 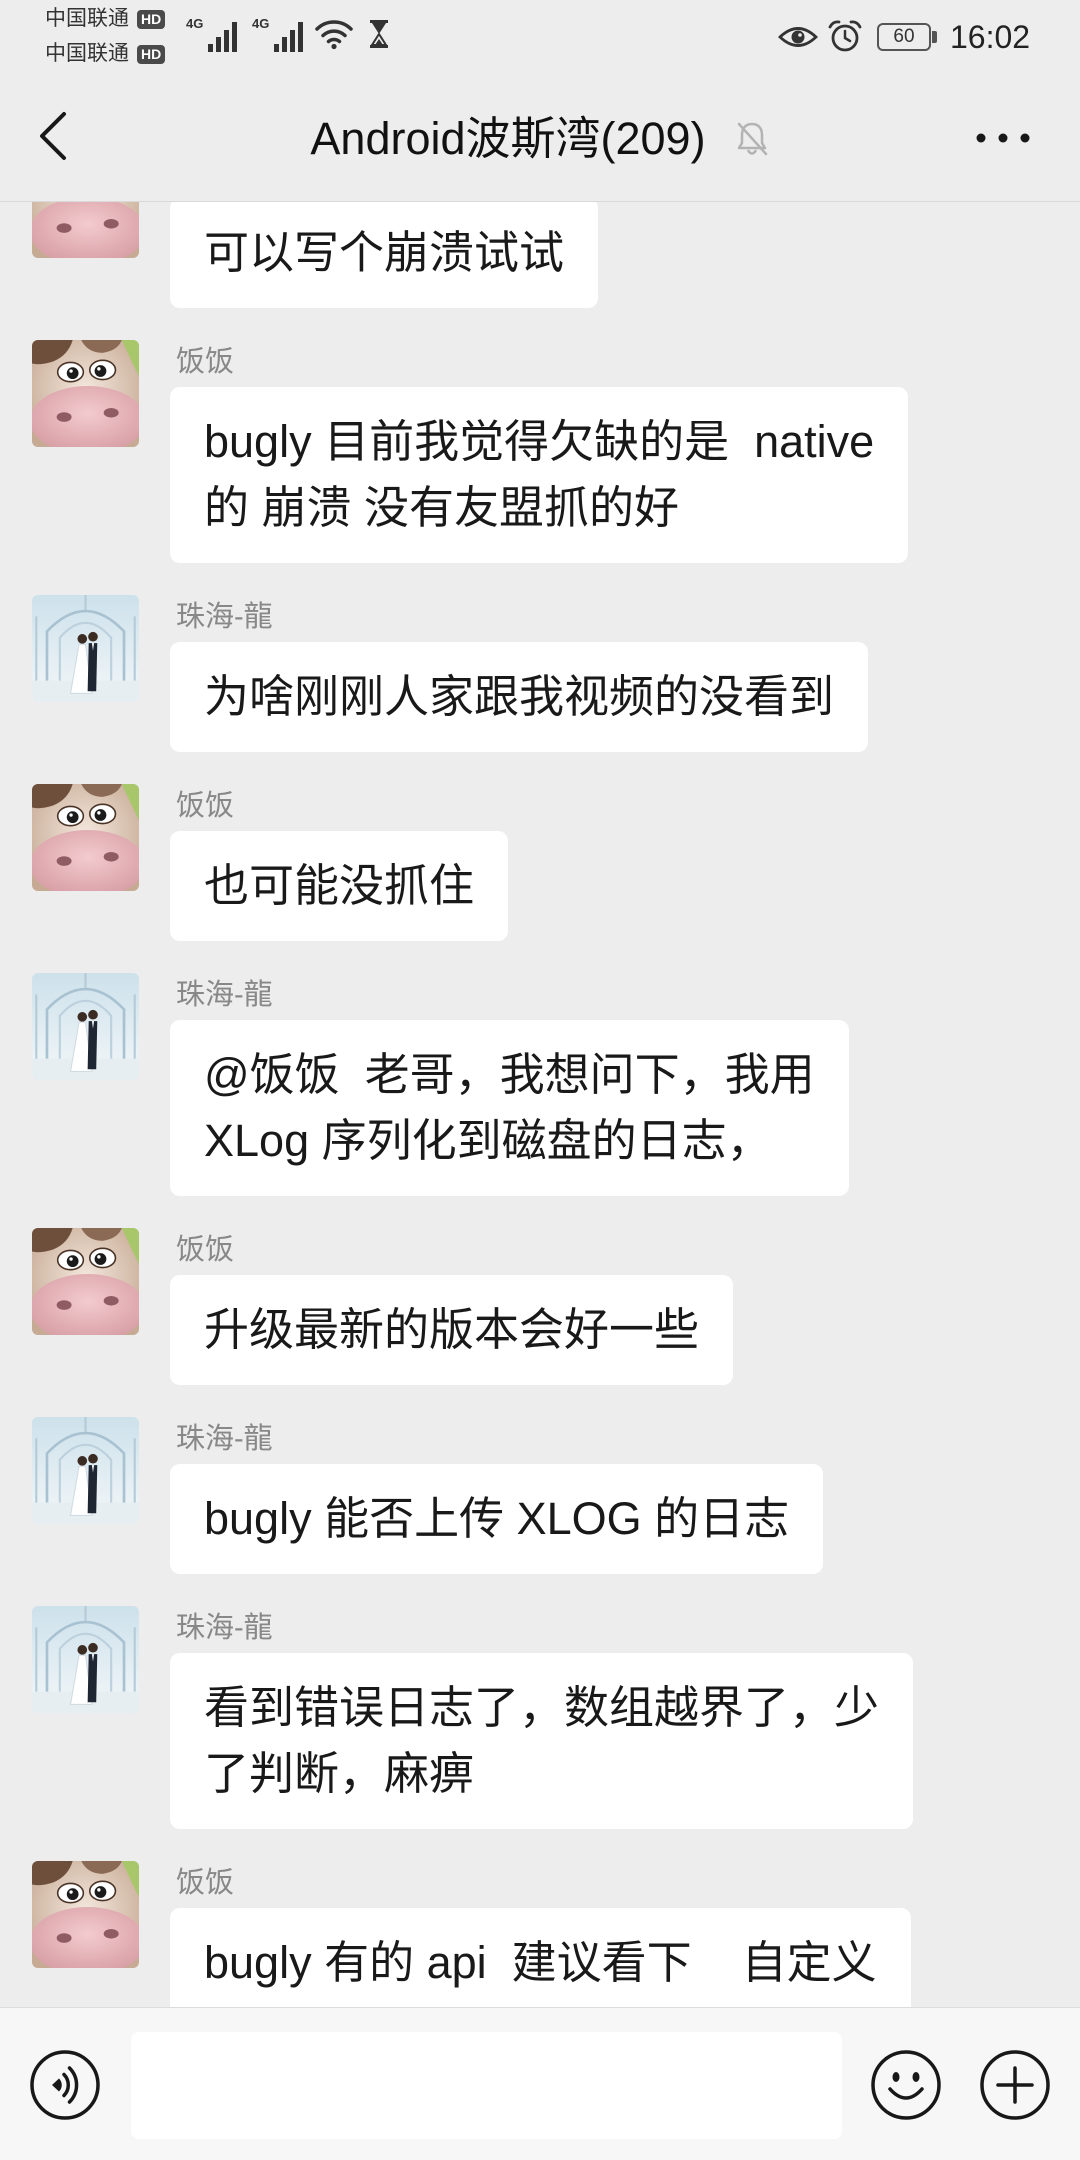 I want to click on title-group: Android波斯湾(209), so click(x=540, y=139).